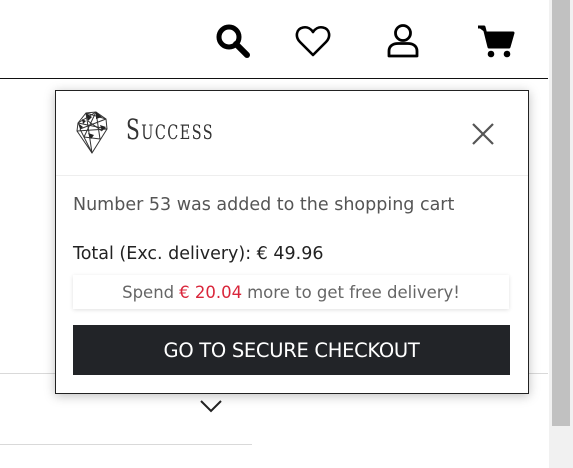  Describe the element at coordinates (483, 134) in the screenshot. I see `close-icon` at that location.